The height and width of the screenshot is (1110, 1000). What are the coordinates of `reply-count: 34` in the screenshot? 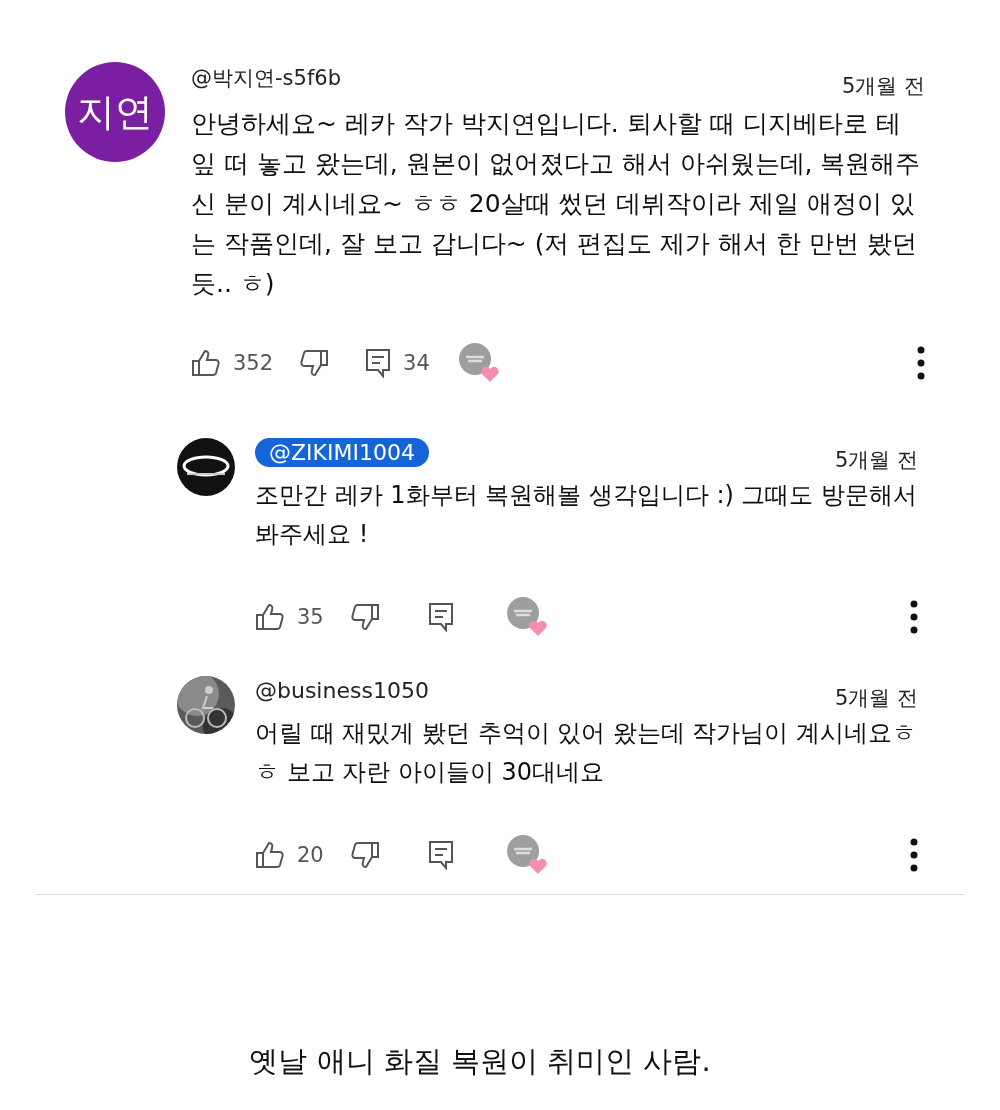 It's located at (416, 363).